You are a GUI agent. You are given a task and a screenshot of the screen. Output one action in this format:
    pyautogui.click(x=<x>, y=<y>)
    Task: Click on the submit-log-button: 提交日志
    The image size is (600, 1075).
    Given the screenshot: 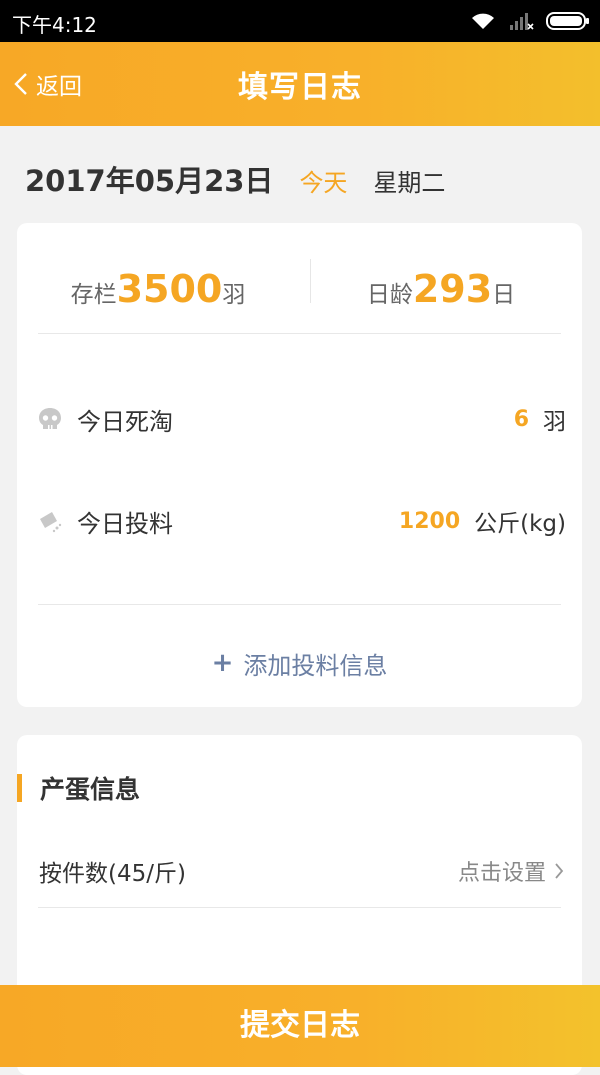 What is the action you would take?
    pyautogui.click(x=300, y=1026)
    